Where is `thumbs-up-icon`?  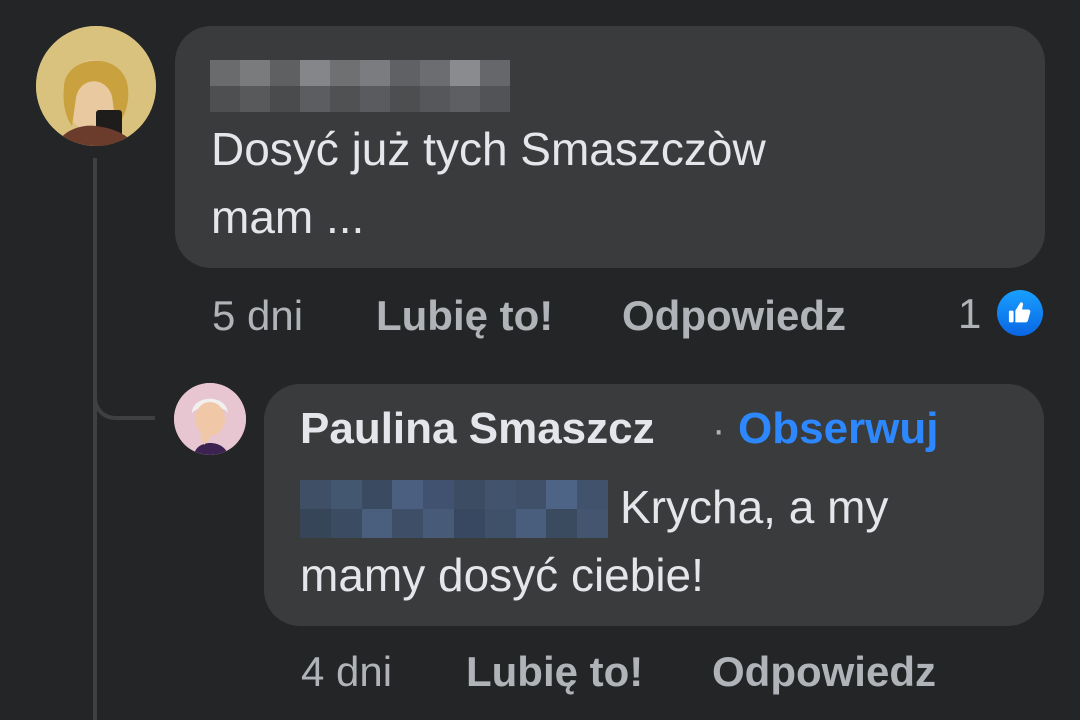 thumbs-up-icon is located at coordinates (1019, 312).